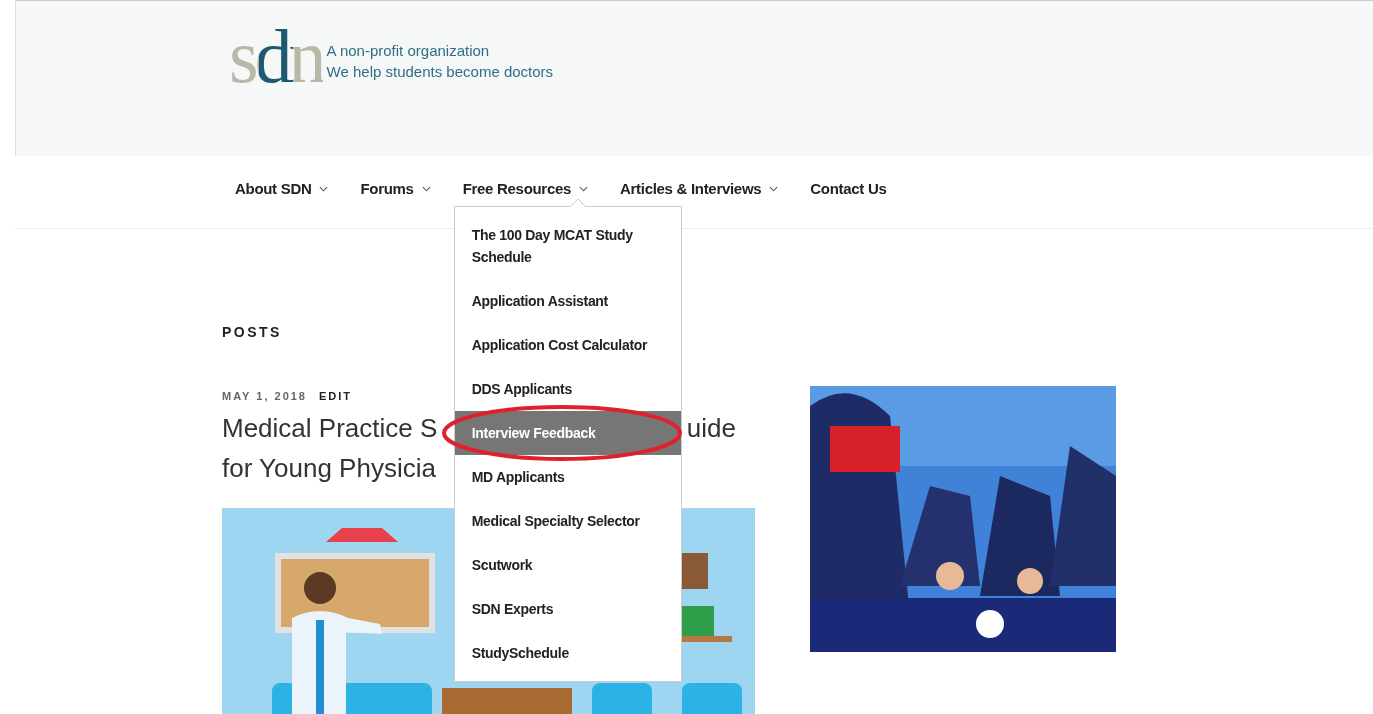  I want to click on post-title: uide, so click(711, 428).